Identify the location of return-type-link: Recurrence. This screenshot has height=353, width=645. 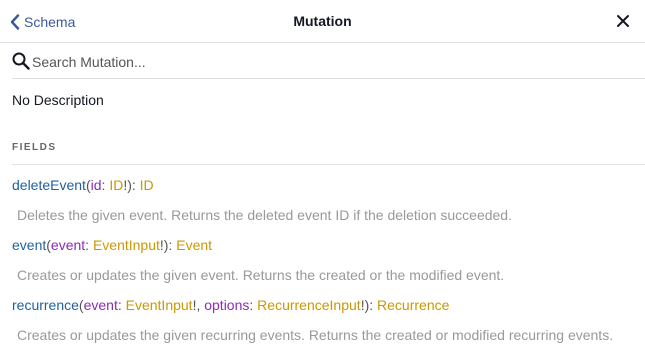
(413, 305).